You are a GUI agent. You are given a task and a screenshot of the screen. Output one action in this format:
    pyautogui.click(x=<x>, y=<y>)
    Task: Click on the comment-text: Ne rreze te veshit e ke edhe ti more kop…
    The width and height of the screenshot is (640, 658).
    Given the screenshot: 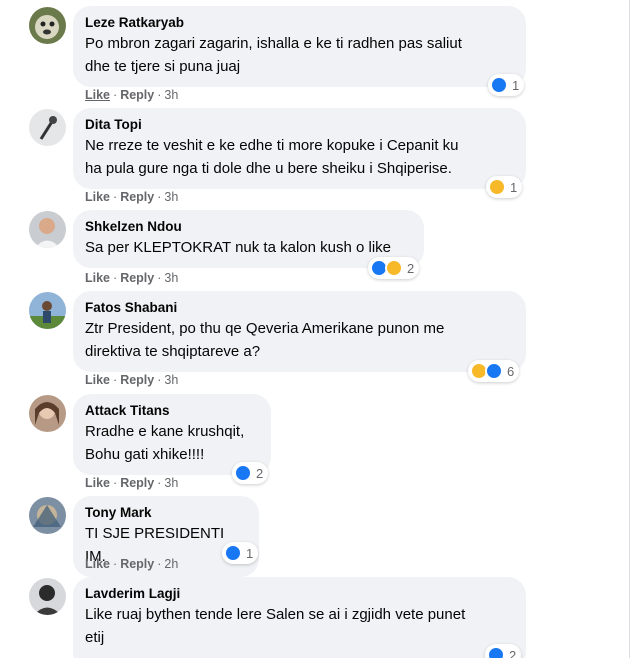 What is the action you would take?
    pyautogui.click(x=272, y=157)
    